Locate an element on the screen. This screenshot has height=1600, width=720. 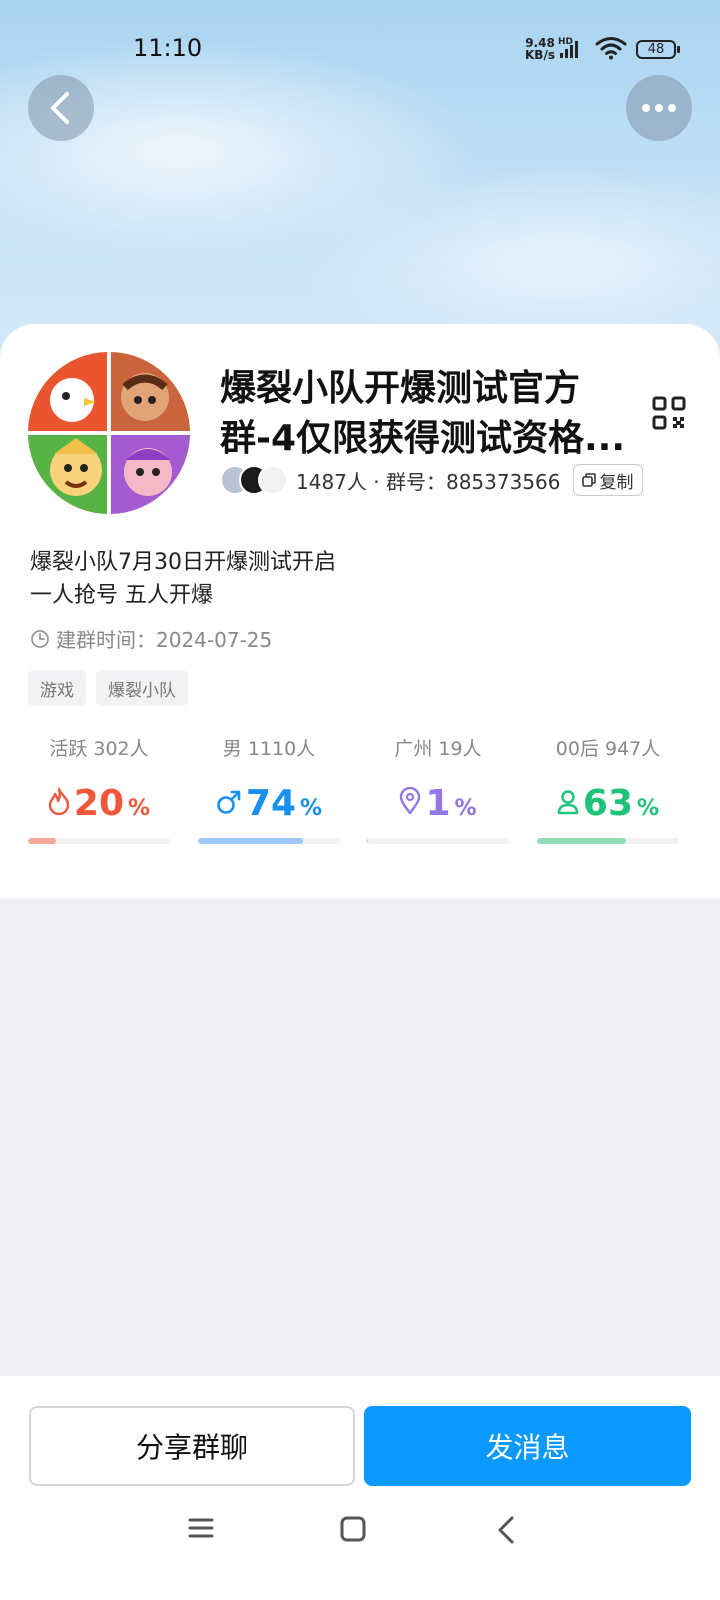
stat-number: 1 is located at coordinates (438, 803).